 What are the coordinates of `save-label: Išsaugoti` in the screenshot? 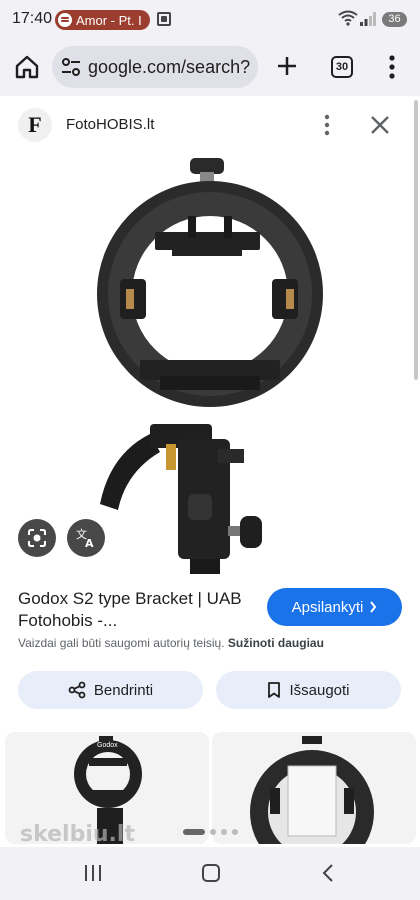 It's located at (319, 690).